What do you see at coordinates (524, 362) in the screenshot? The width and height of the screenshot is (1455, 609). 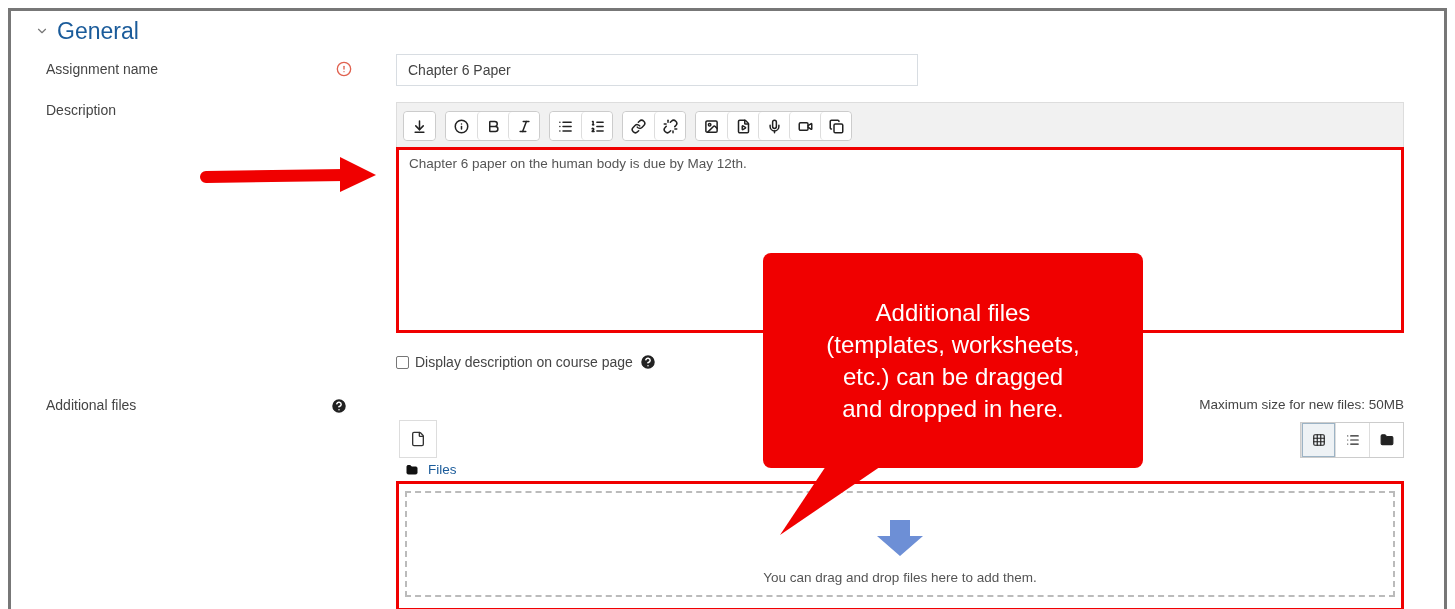 I see `checkbox-label: Display description on course page` at bounding box center [524, 362].